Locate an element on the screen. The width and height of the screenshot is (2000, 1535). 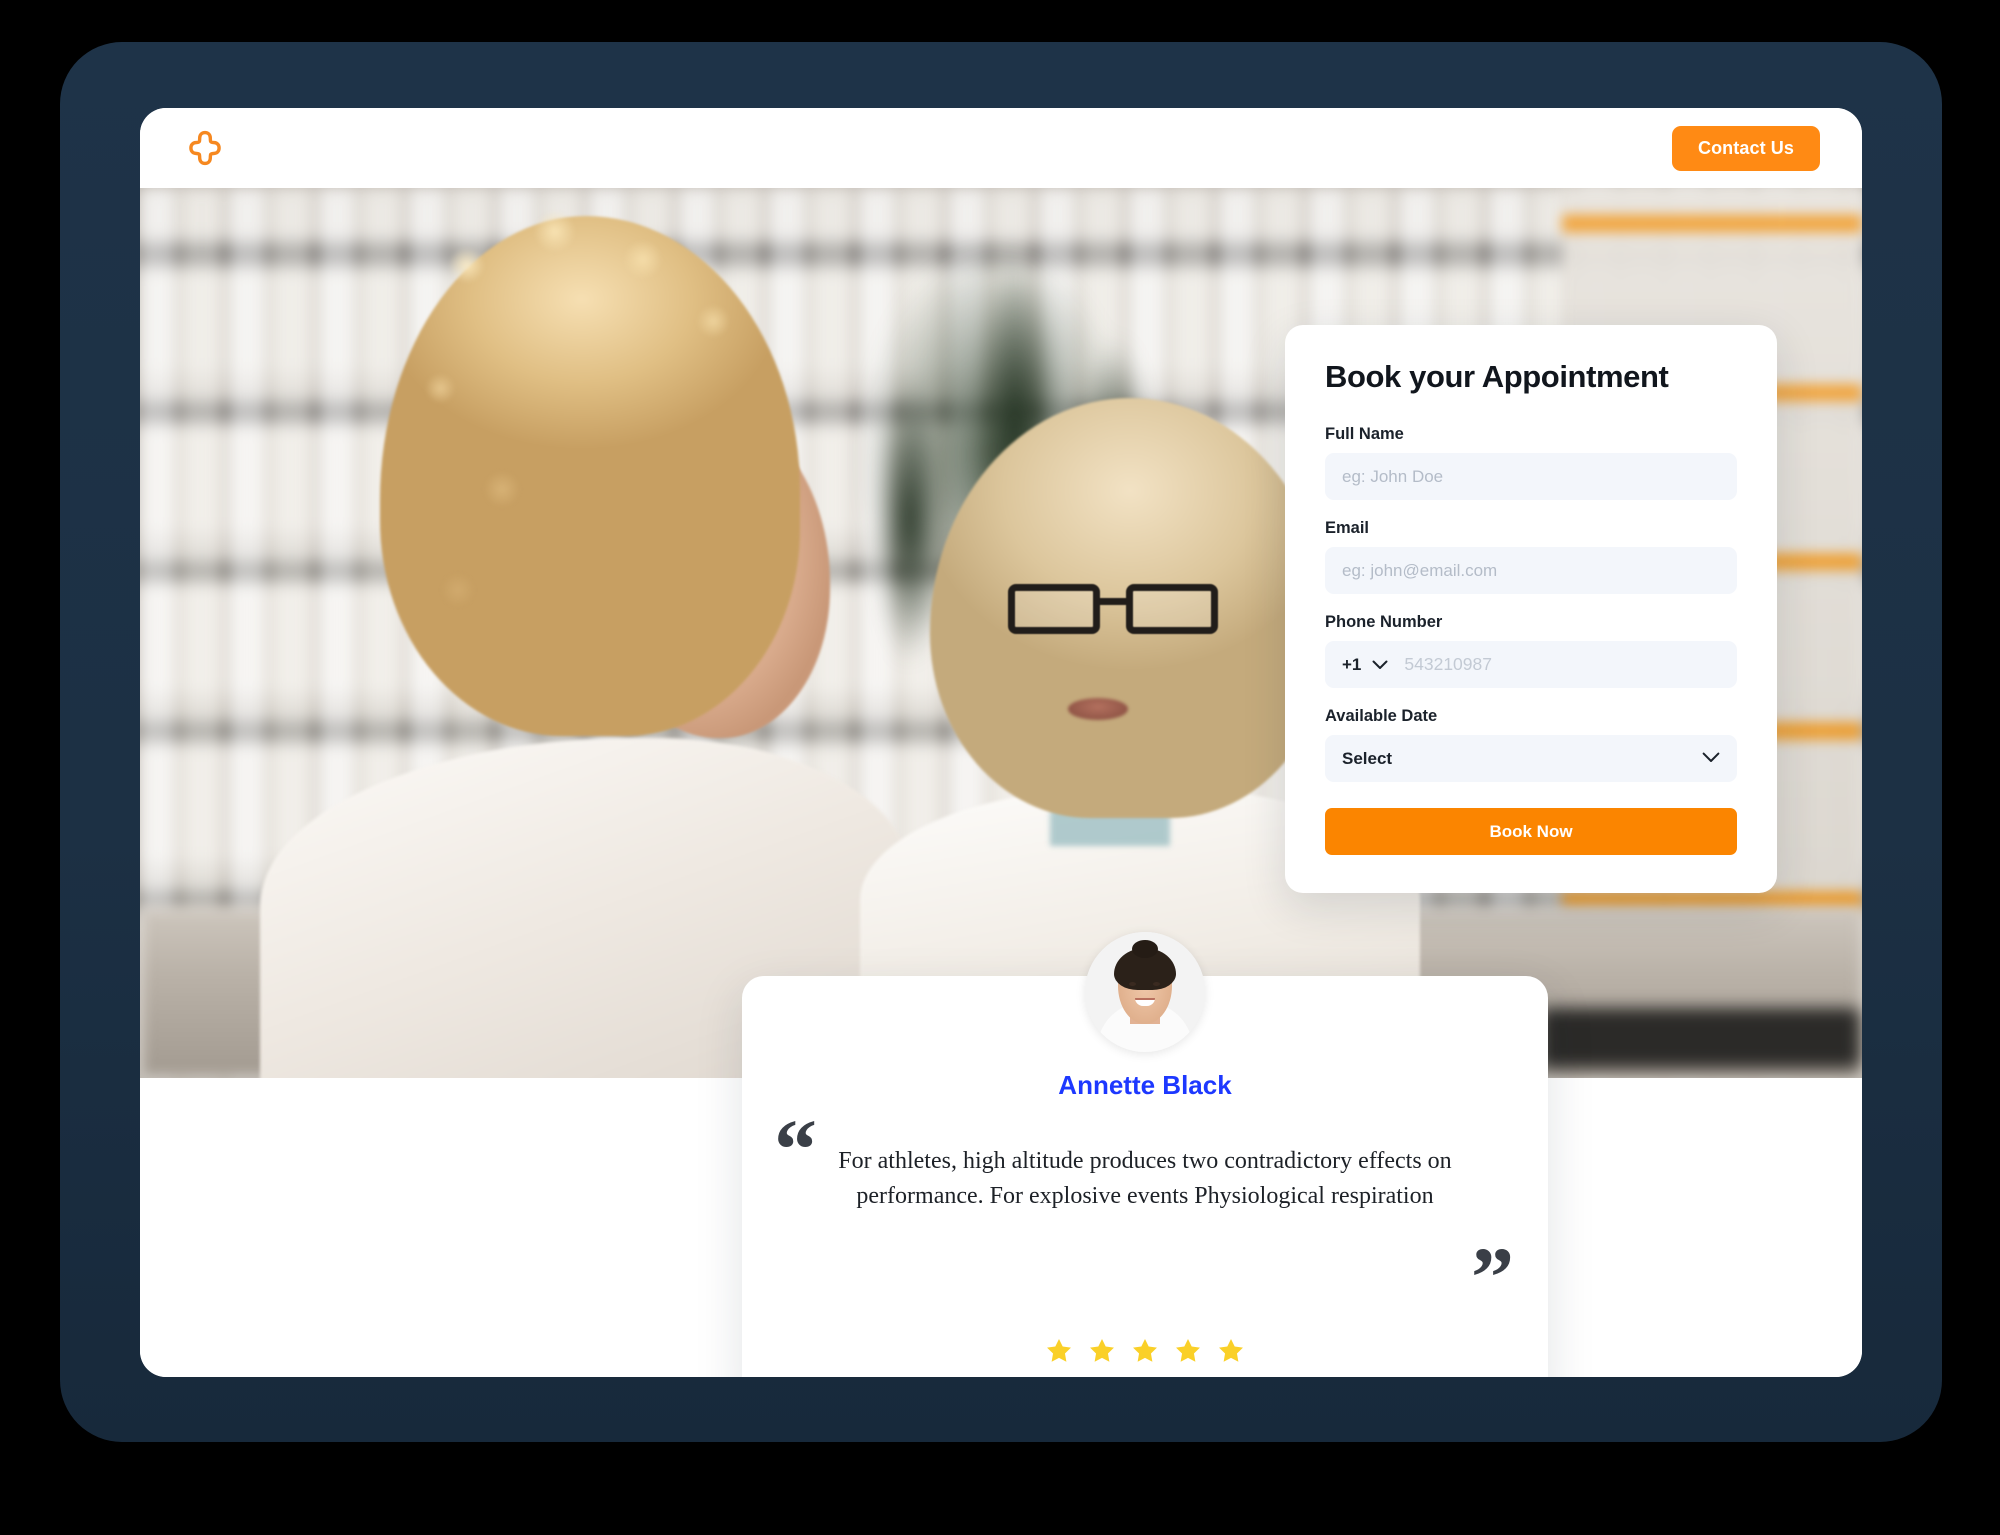
available-date-field-group: Available Date Select is located at coordinates (1531, 744).